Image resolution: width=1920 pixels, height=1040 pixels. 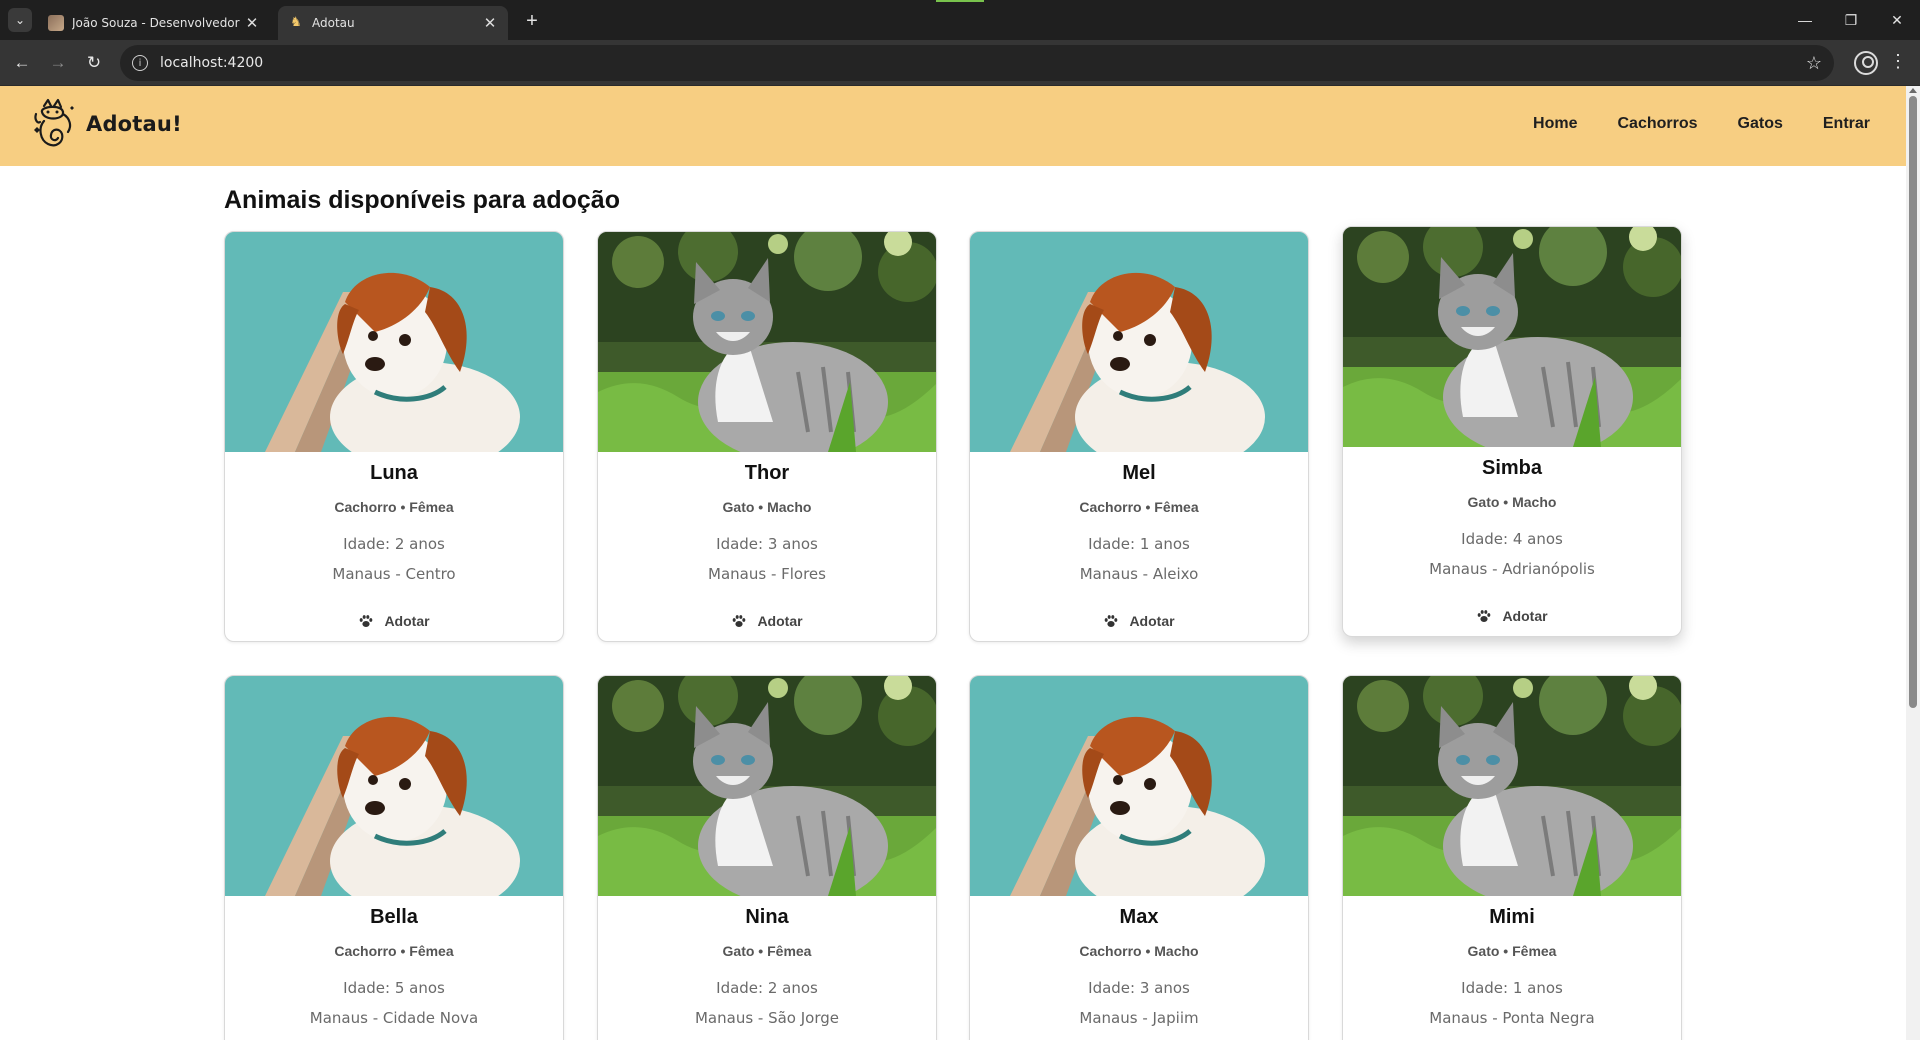 What do you see at coordinates (960, 1) in the screenshot?
I see `activity-indicator` at bounding box center [960, 1].